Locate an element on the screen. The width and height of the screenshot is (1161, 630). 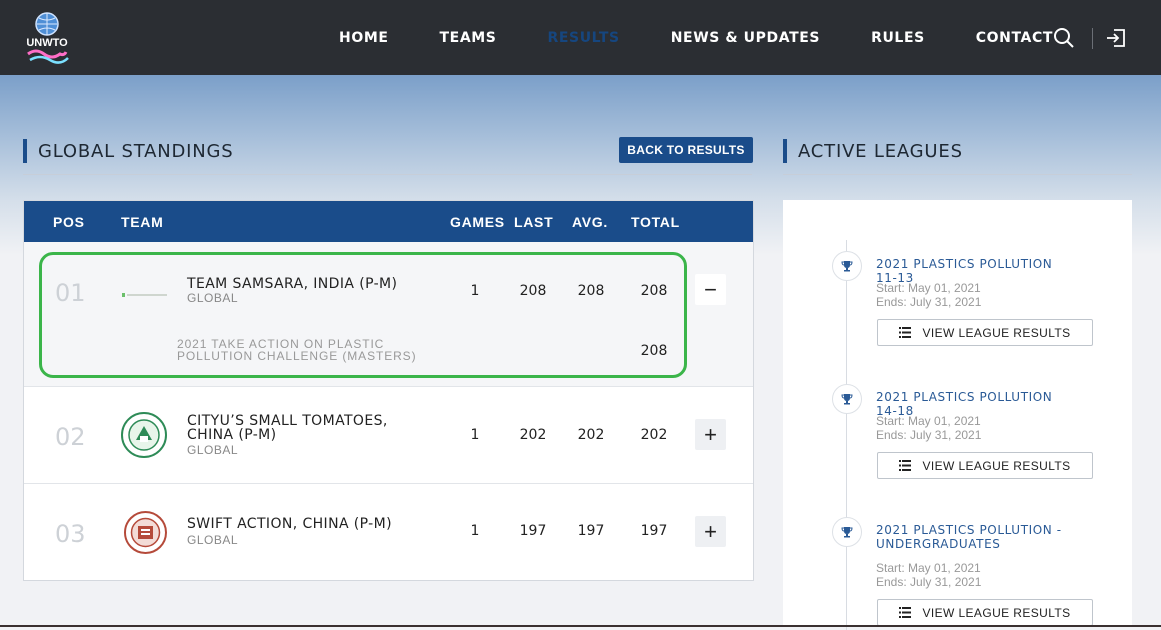
search-icon is located at coordinates (1064, 38).